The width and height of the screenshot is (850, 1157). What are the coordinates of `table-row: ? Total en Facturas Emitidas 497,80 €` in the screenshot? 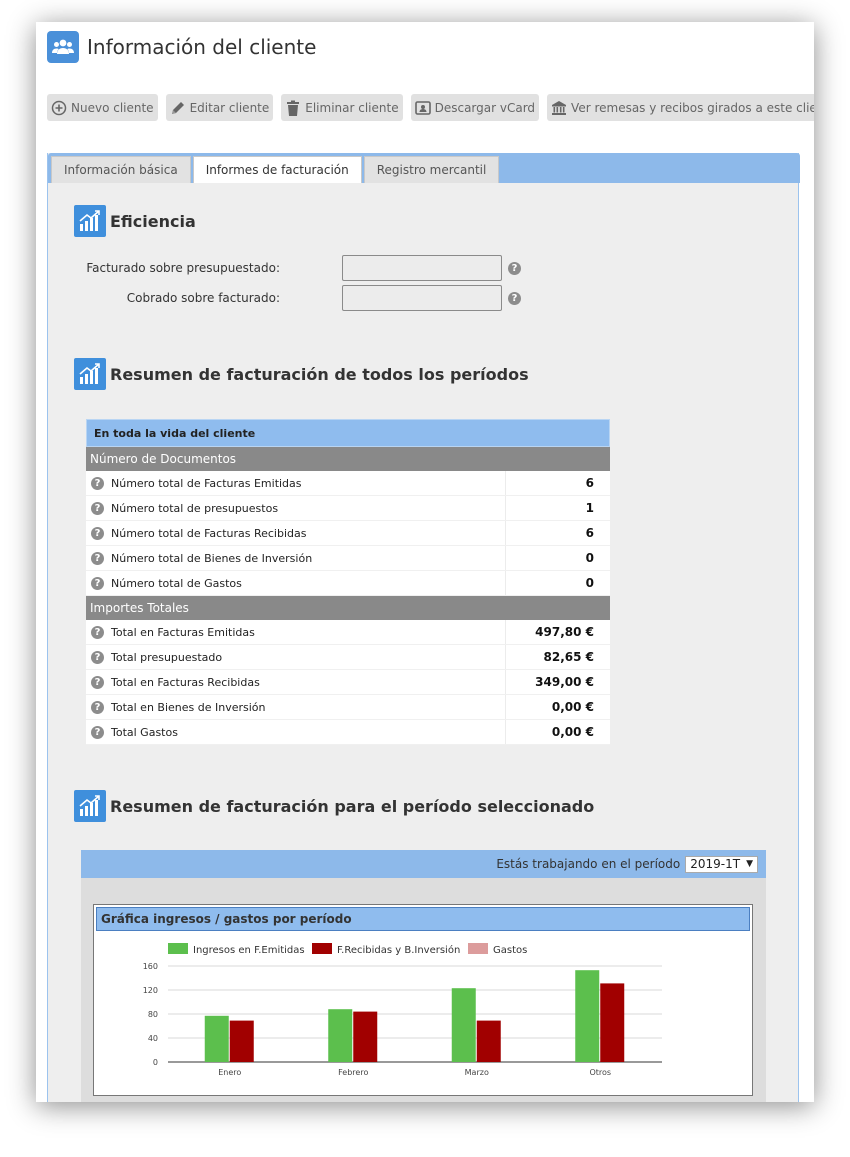 It's located at (348, 632).